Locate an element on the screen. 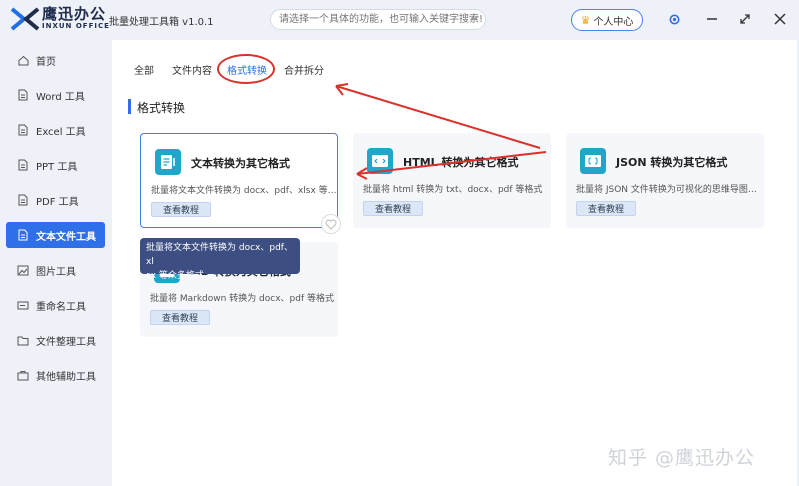 The image size is (799, 486). maximize-icon is located at coordinates (745, 19).